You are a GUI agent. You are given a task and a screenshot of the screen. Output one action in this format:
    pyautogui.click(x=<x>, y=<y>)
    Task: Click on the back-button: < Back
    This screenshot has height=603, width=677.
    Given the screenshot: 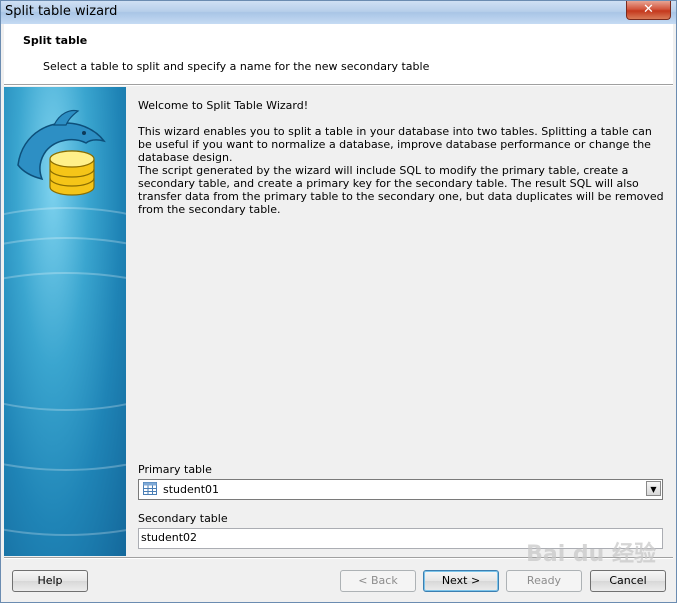 What is the action you would take?
    pyautogui.click(x=378, y=581)
    